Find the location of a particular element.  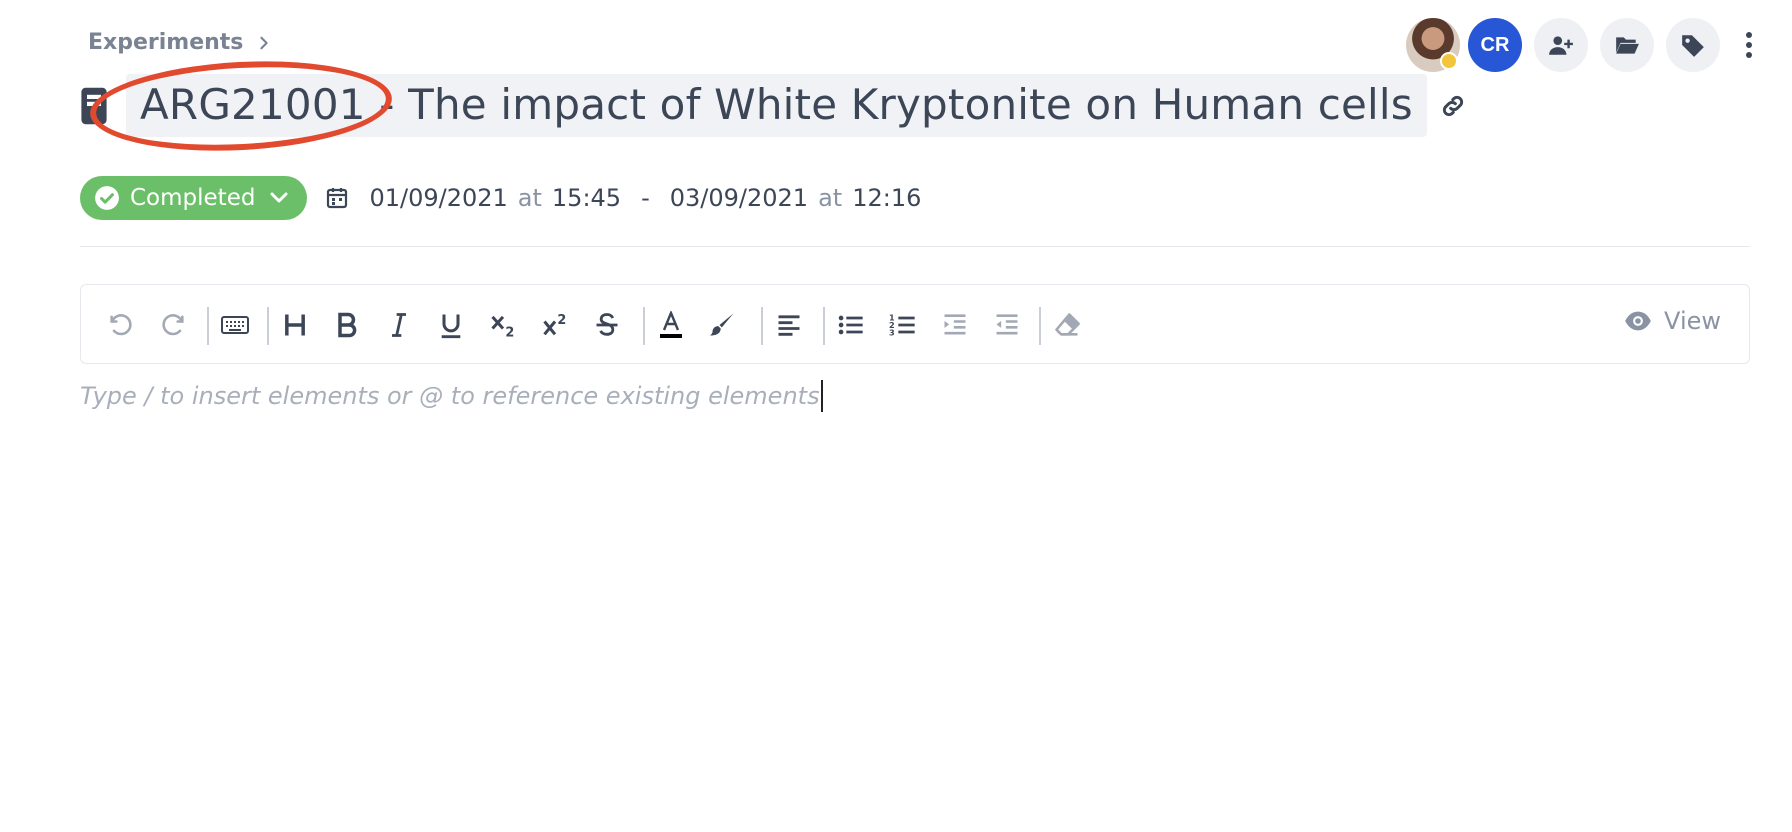

heading-icon is located at coordinates (295, 325).